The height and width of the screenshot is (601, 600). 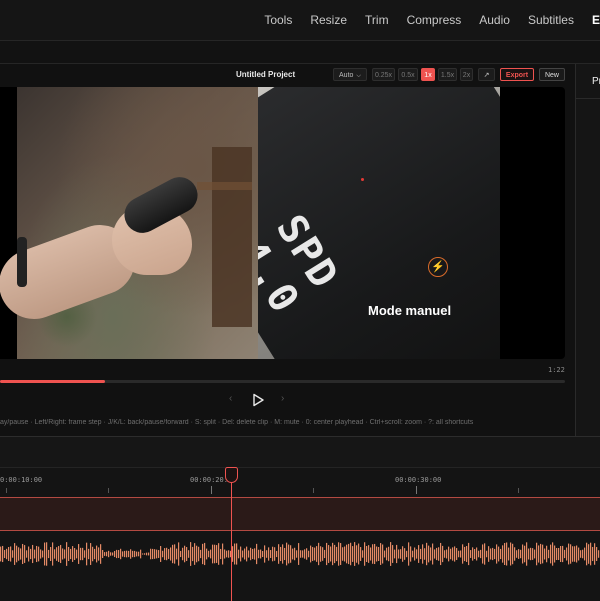 I want to click on speed-0-25x: 0.25x, so click(x=383, y=74).